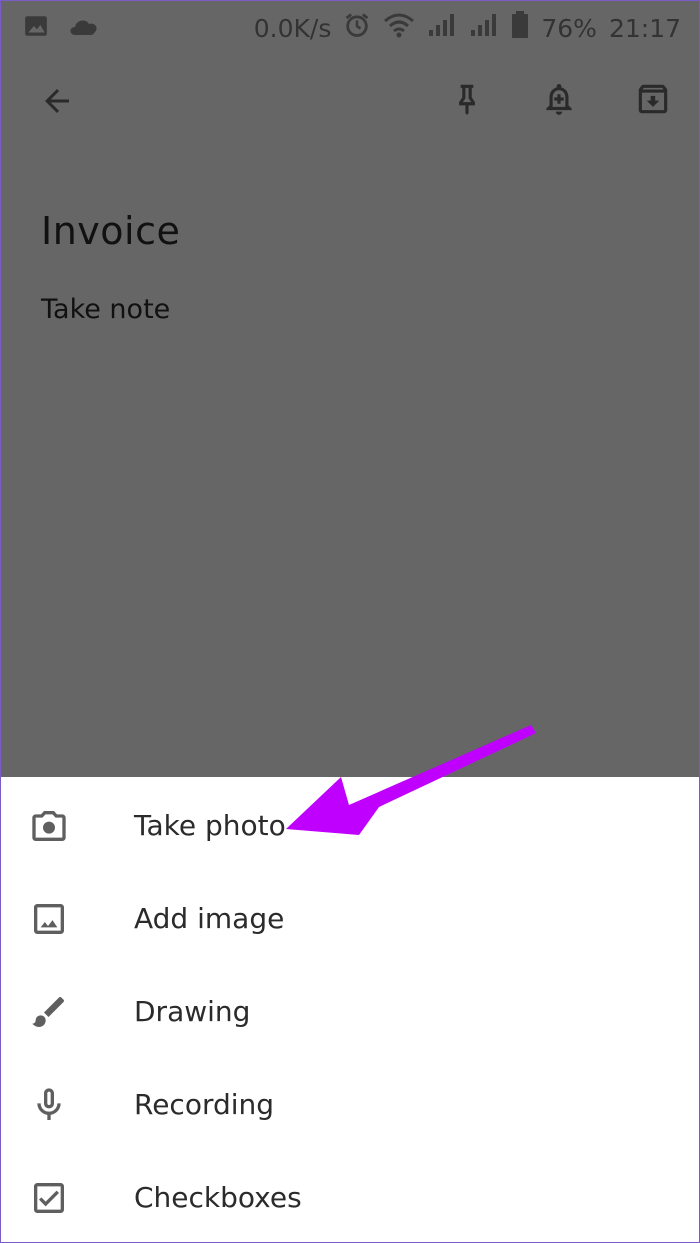 This screenshot has height=1243, width=700. I want to click on wifi-icon, so click(399, 28).